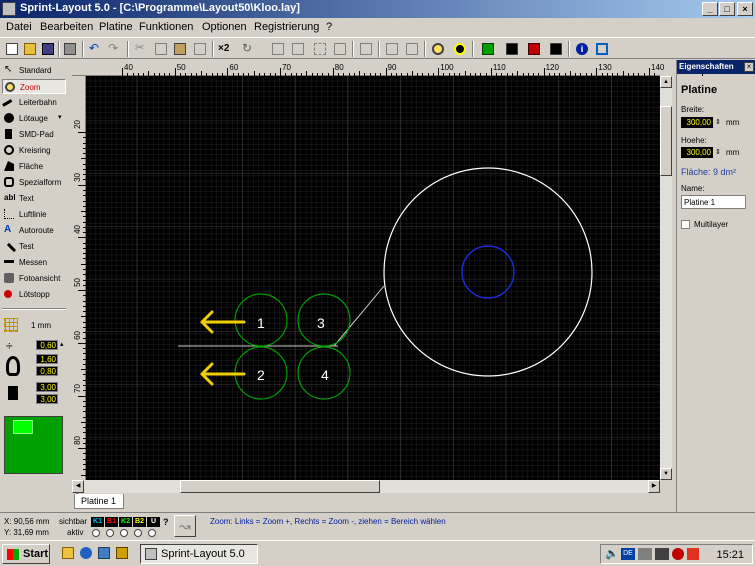 Image resolution: width=755 pixels, height=566 pixels. I want to click on minimize-button: _, so click(710, 9).